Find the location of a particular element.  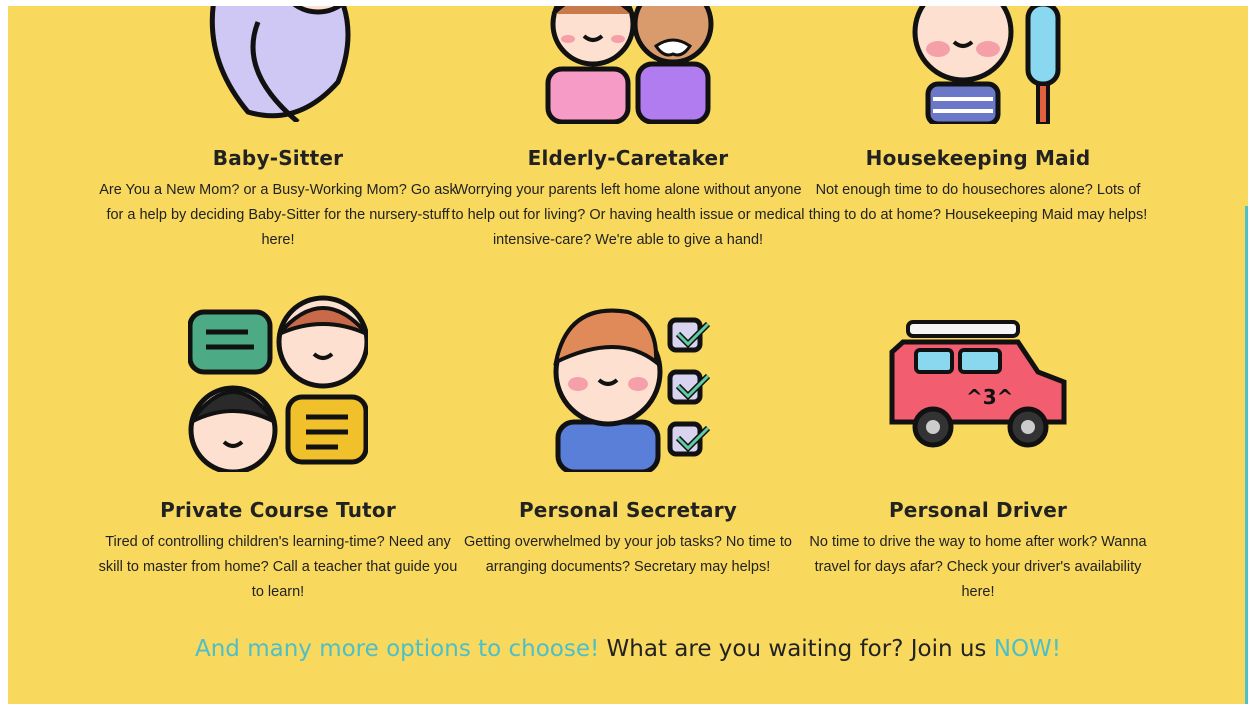

service-title: Housekeeping Maid is located at coordinates (978, 158).